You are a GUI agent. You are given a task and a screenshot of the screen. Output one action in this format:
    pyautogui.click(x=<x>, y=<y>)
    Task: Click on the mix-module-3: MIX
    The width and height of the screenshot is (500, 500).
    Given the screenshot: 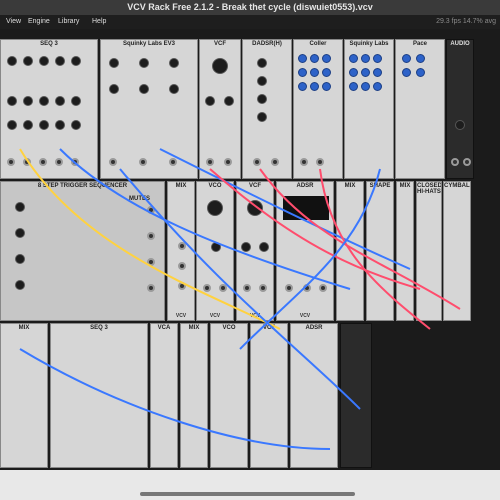 What is the action you would take?
    pyautogui.click(x=350, y=251)
    